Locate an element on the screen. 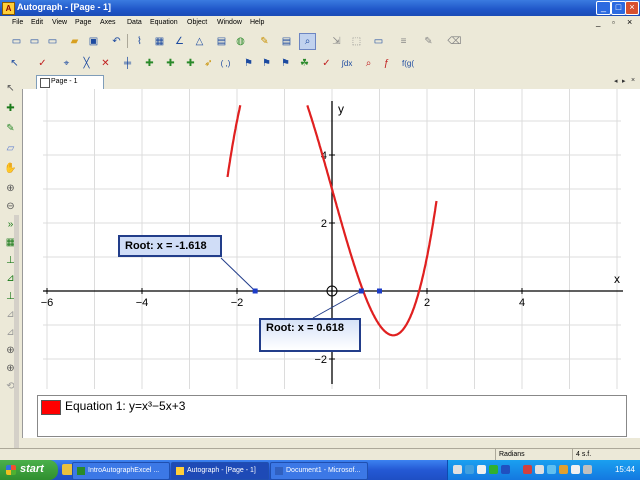 The width and height of the screenshot is (640, 480). tab-close-icon: × is located at coordinates (633, 80).